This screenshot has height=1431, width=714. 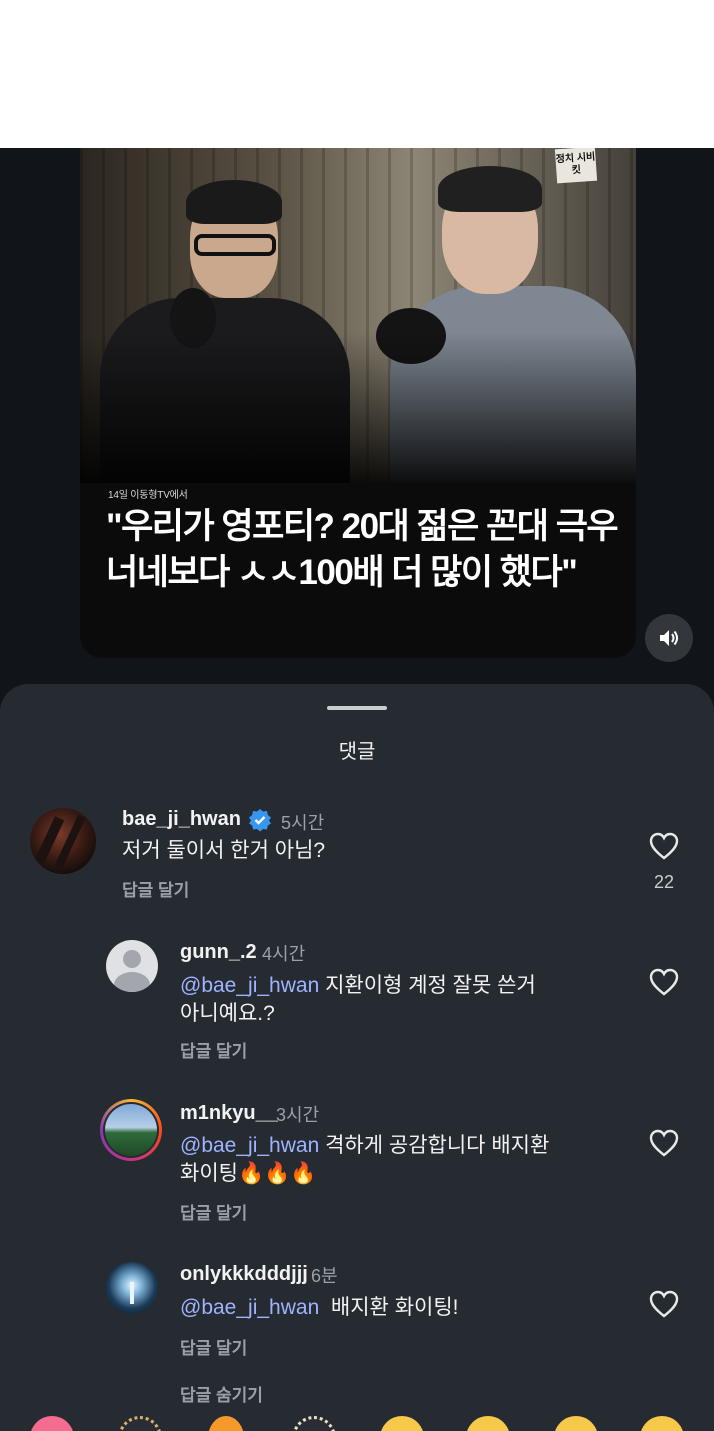 I want to click on love-eyes-emoji-icon, so click(x=576, y=1423).